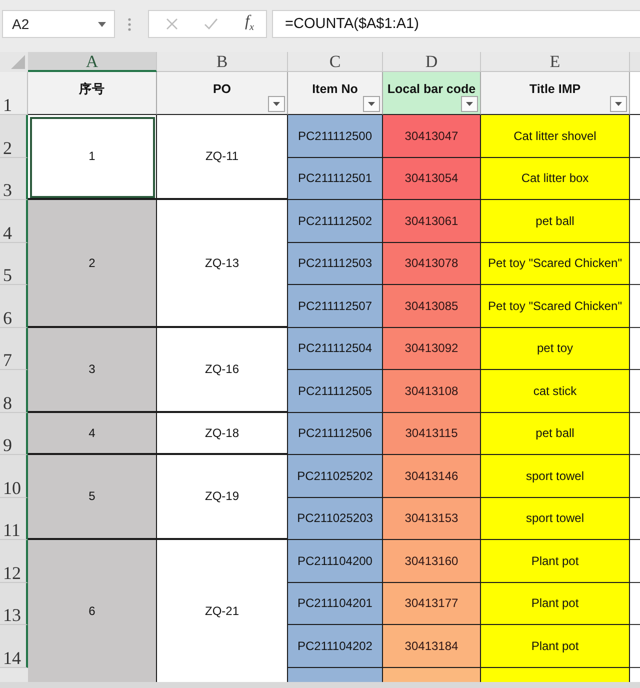 This screenshot has height=688, width=640. What do you see at coordinates (14, 179) in the screenshot?
I see `row-header: 3` at bounding box center [14, 179].